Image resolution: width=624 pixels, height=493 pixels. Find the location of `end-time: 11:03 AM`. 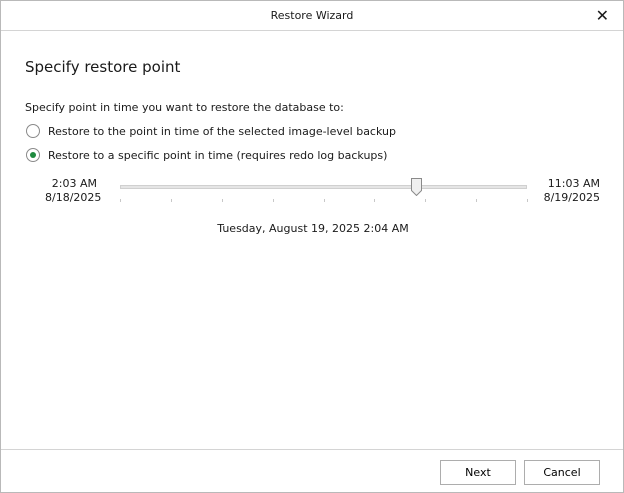

end-time: 11:03 AM is located at coordinates (573, 183).